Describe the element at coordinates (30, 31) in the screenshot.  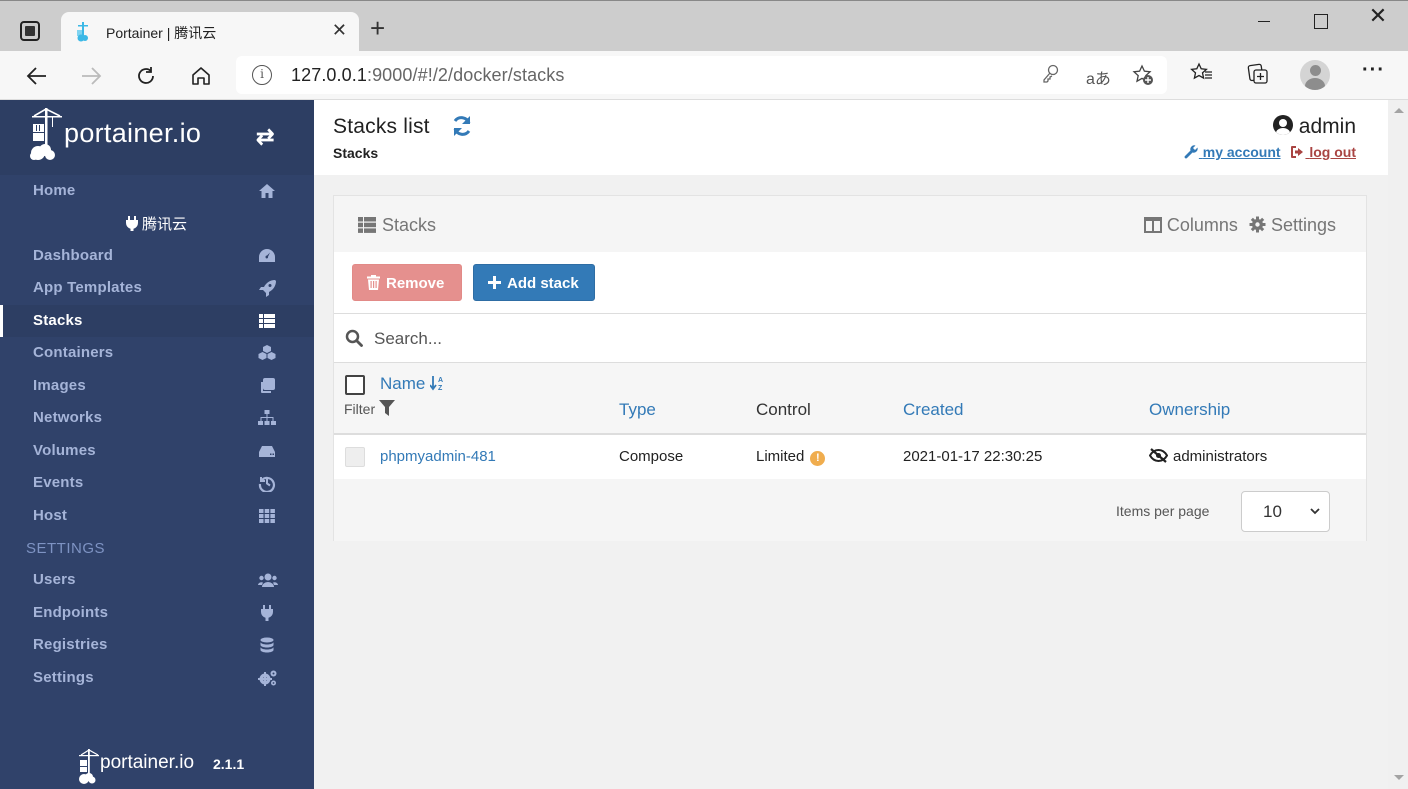
I see `tab-actions-icon` at that location.